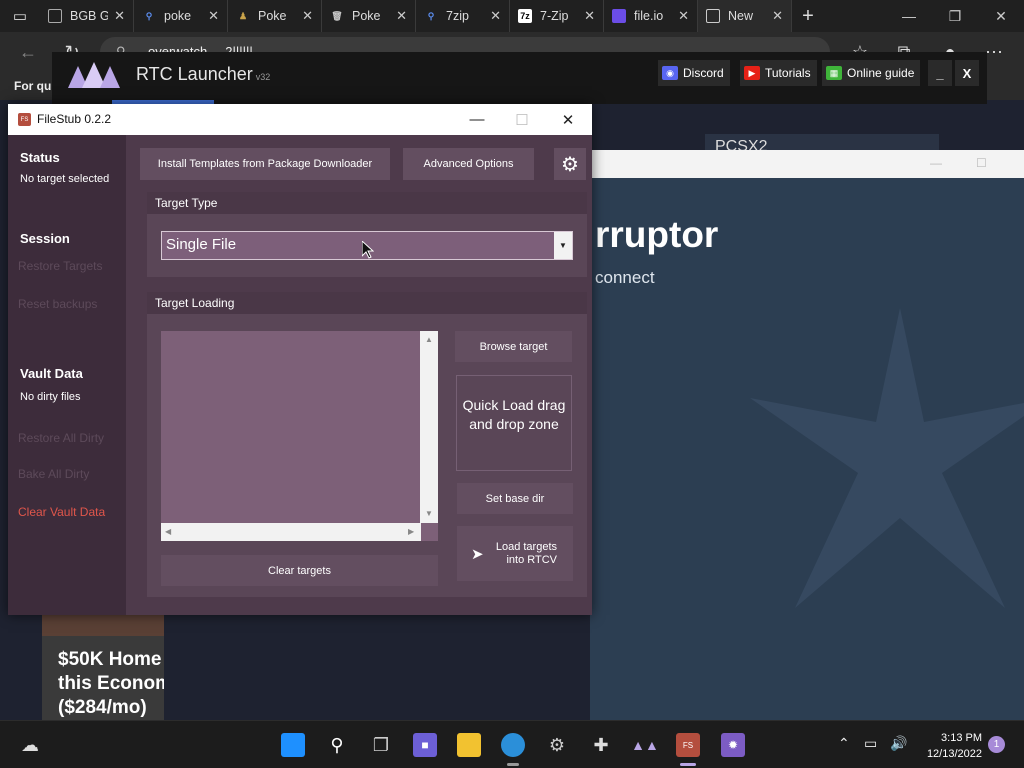 The height and width of the screenshot is (768, 1024). What do you see at coordinates (457, 16) in the screenshot?
I see `tab-title: 7zip` at bounding box center [457, 16].